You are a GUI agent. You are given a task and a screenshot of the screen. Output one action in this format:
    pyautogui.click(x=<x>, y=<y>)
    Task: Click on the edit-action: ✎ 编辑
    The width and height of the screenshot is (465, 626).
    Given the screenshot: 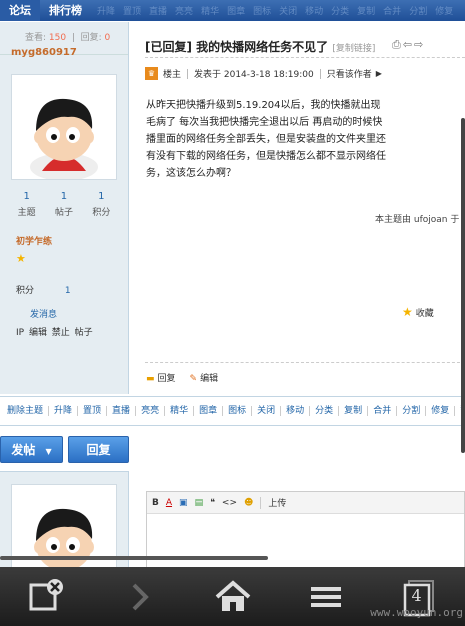 What is the action you would take?
    pyautogui.click(x=204, y=377)
    